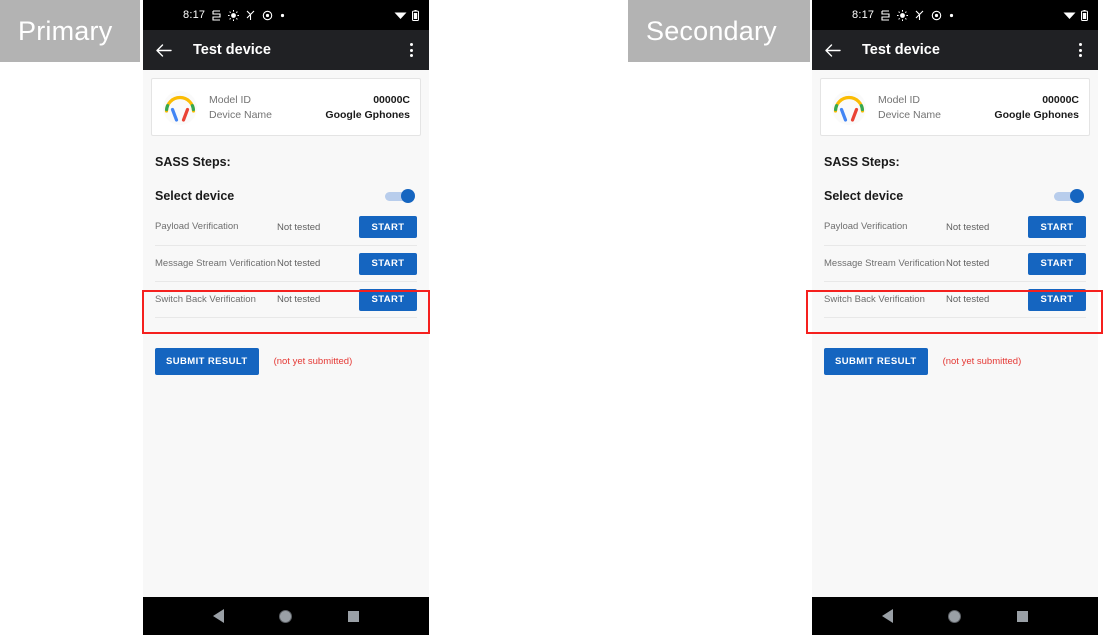  I want to click on device-row-device-name: Device Name Google Gphones, so click(978, 114).